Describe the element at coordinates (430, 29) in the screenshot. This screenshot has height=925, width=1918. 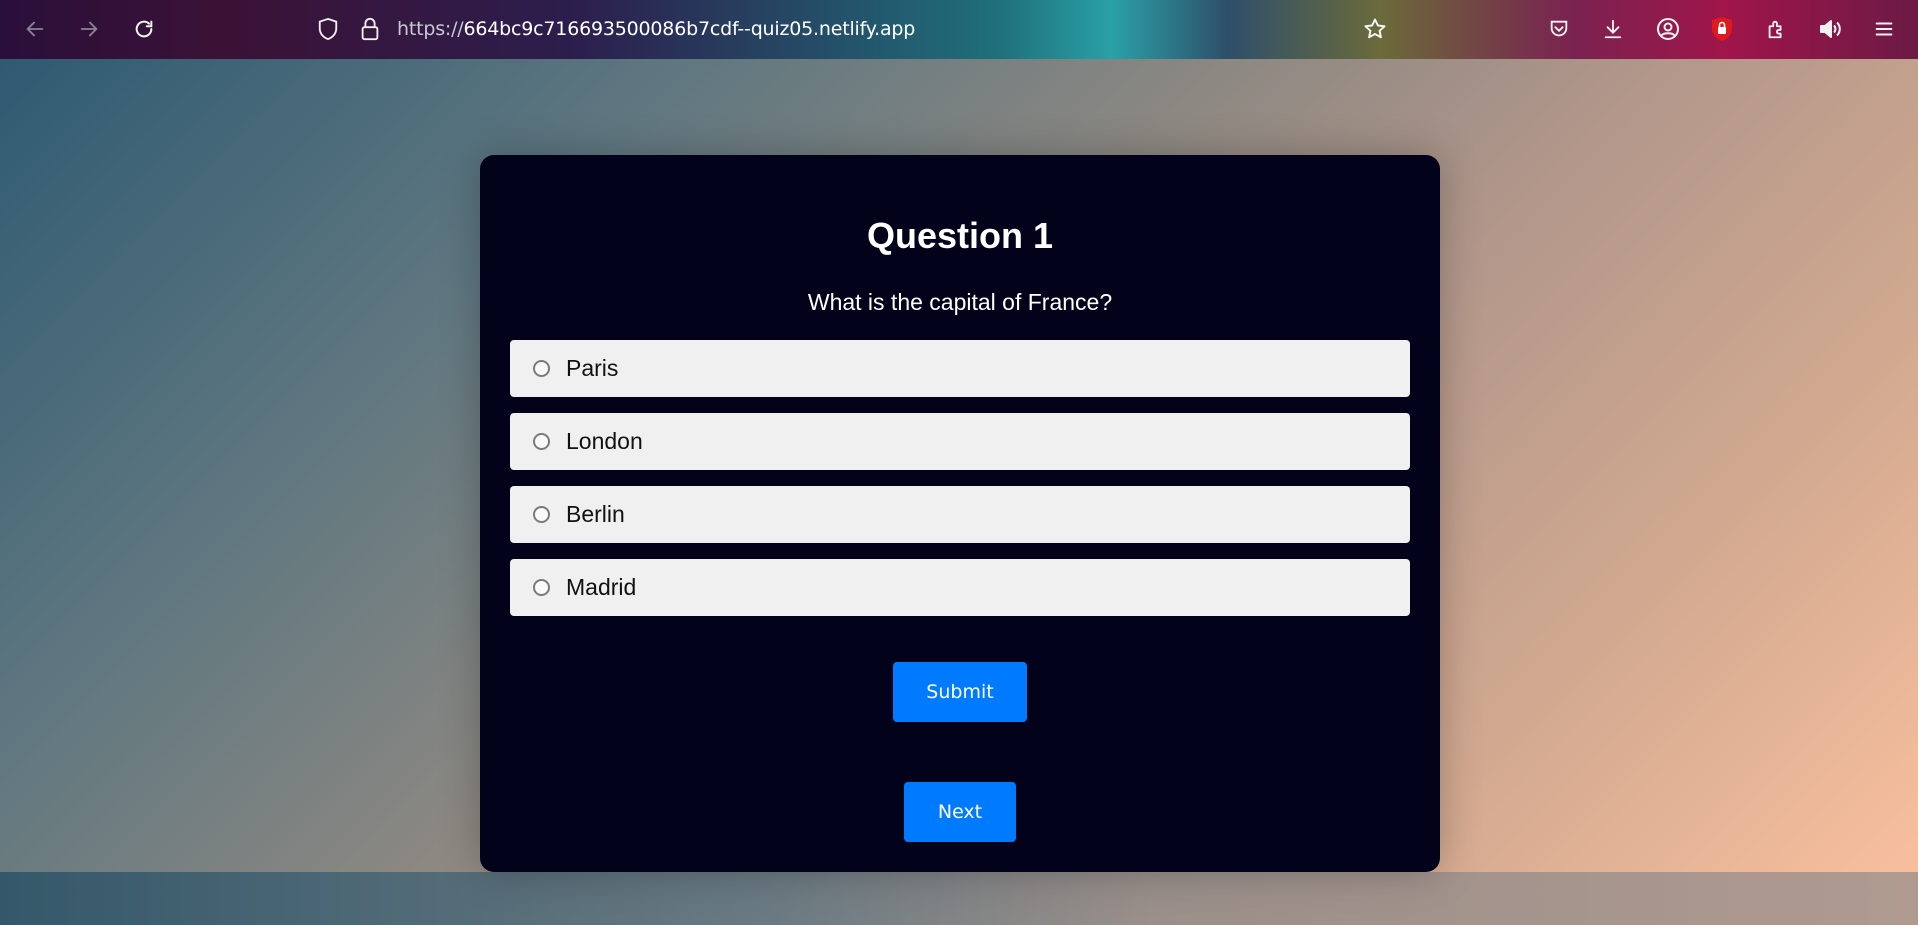
I see `url-protocol: https://` at that location.